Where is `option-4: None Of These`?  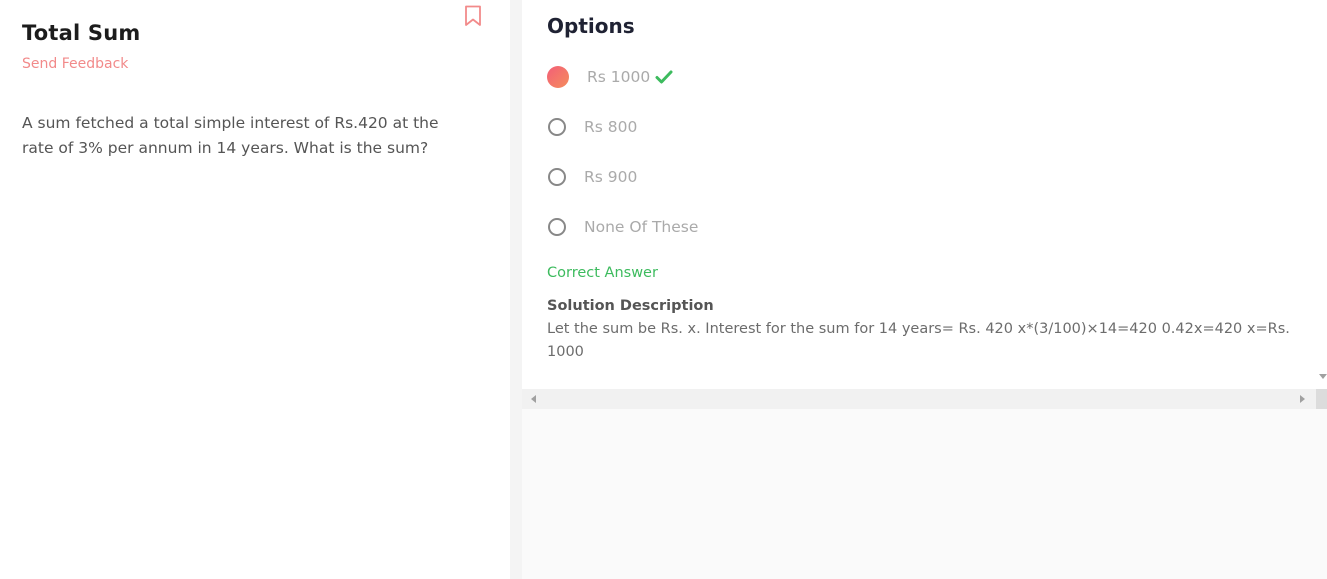 option-4: None Of These is located at coordinates (623, 227).